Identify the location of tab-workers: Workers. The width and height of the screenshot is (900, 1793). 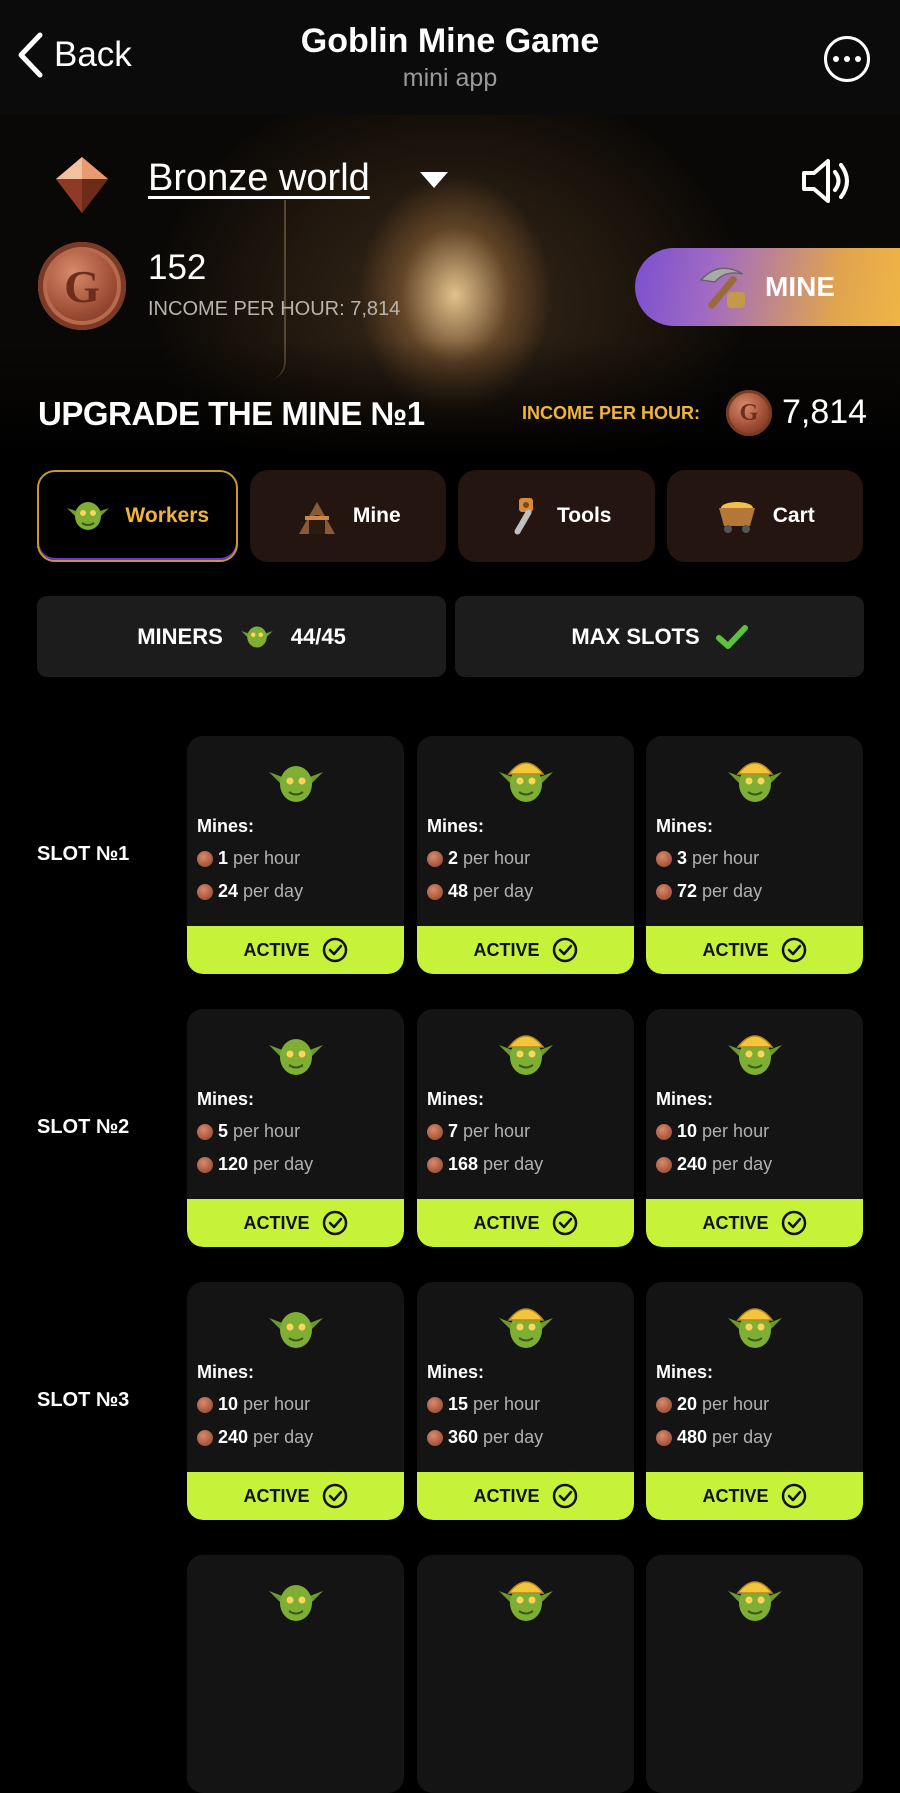
(137, 516).